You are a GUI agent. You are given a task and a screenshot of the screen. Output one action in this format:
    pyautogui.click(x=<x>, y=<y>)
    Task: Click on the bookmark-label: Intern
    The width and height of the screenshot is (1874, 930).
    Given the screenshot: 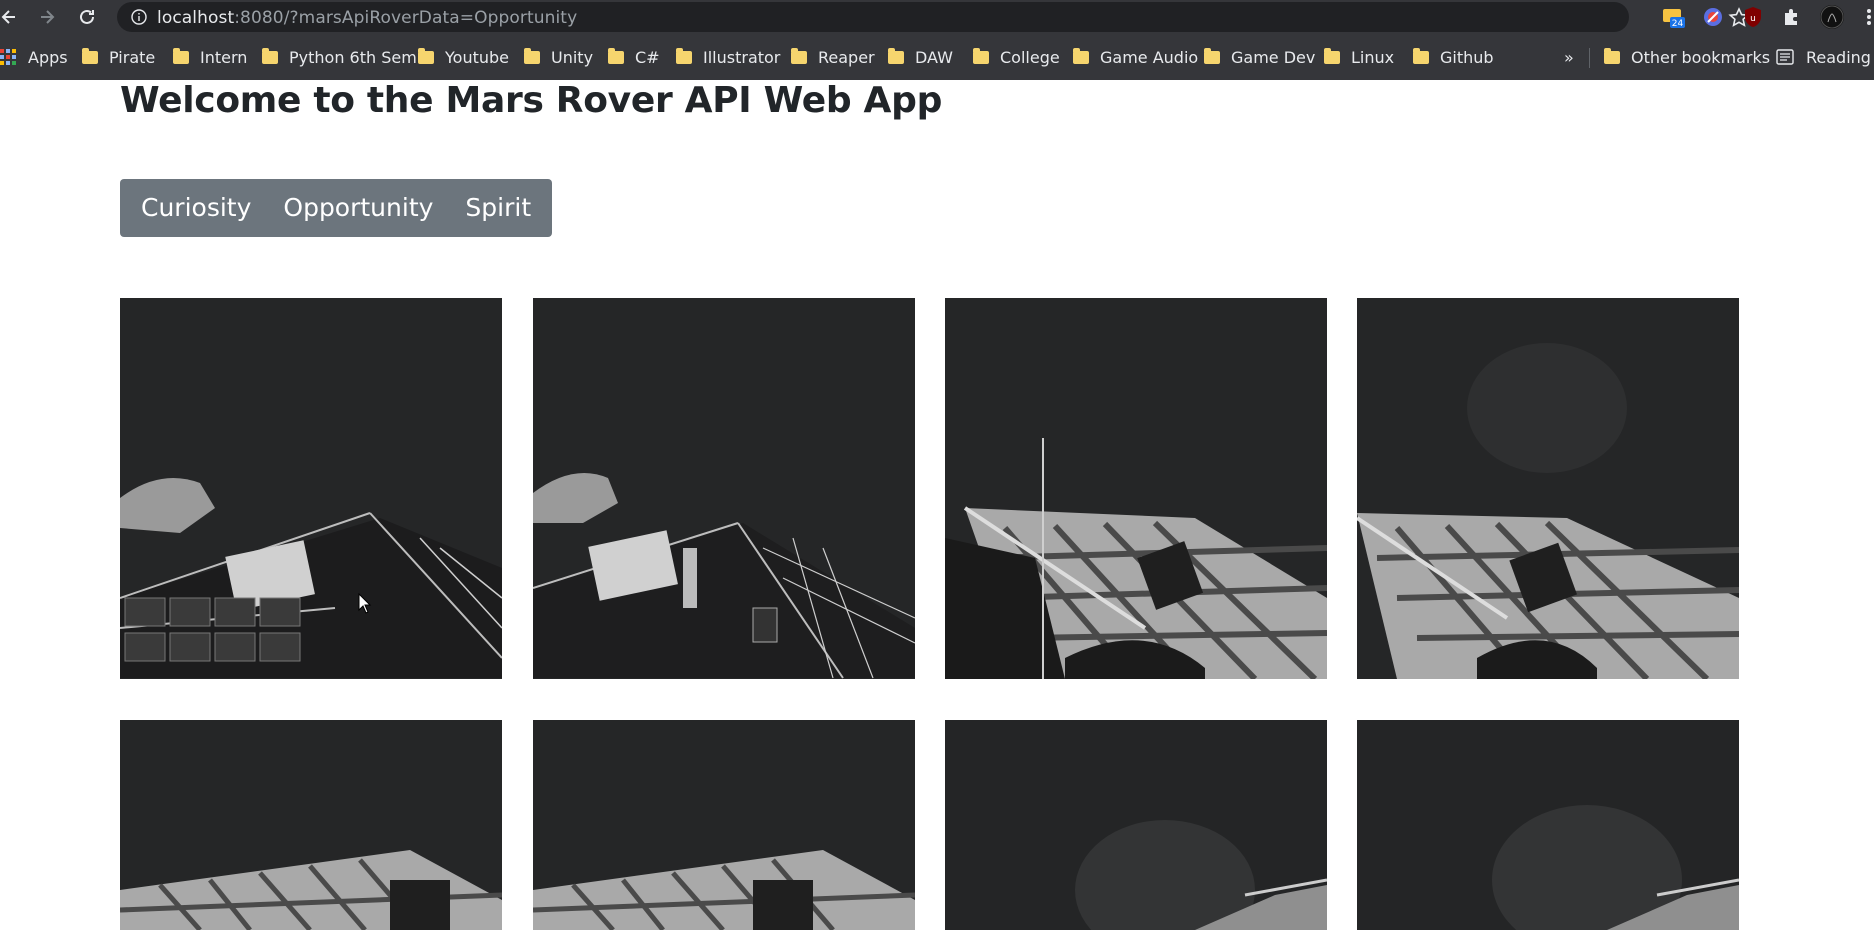 What is the action you would take?
    pyautogui.click(x=224, y=57)
    